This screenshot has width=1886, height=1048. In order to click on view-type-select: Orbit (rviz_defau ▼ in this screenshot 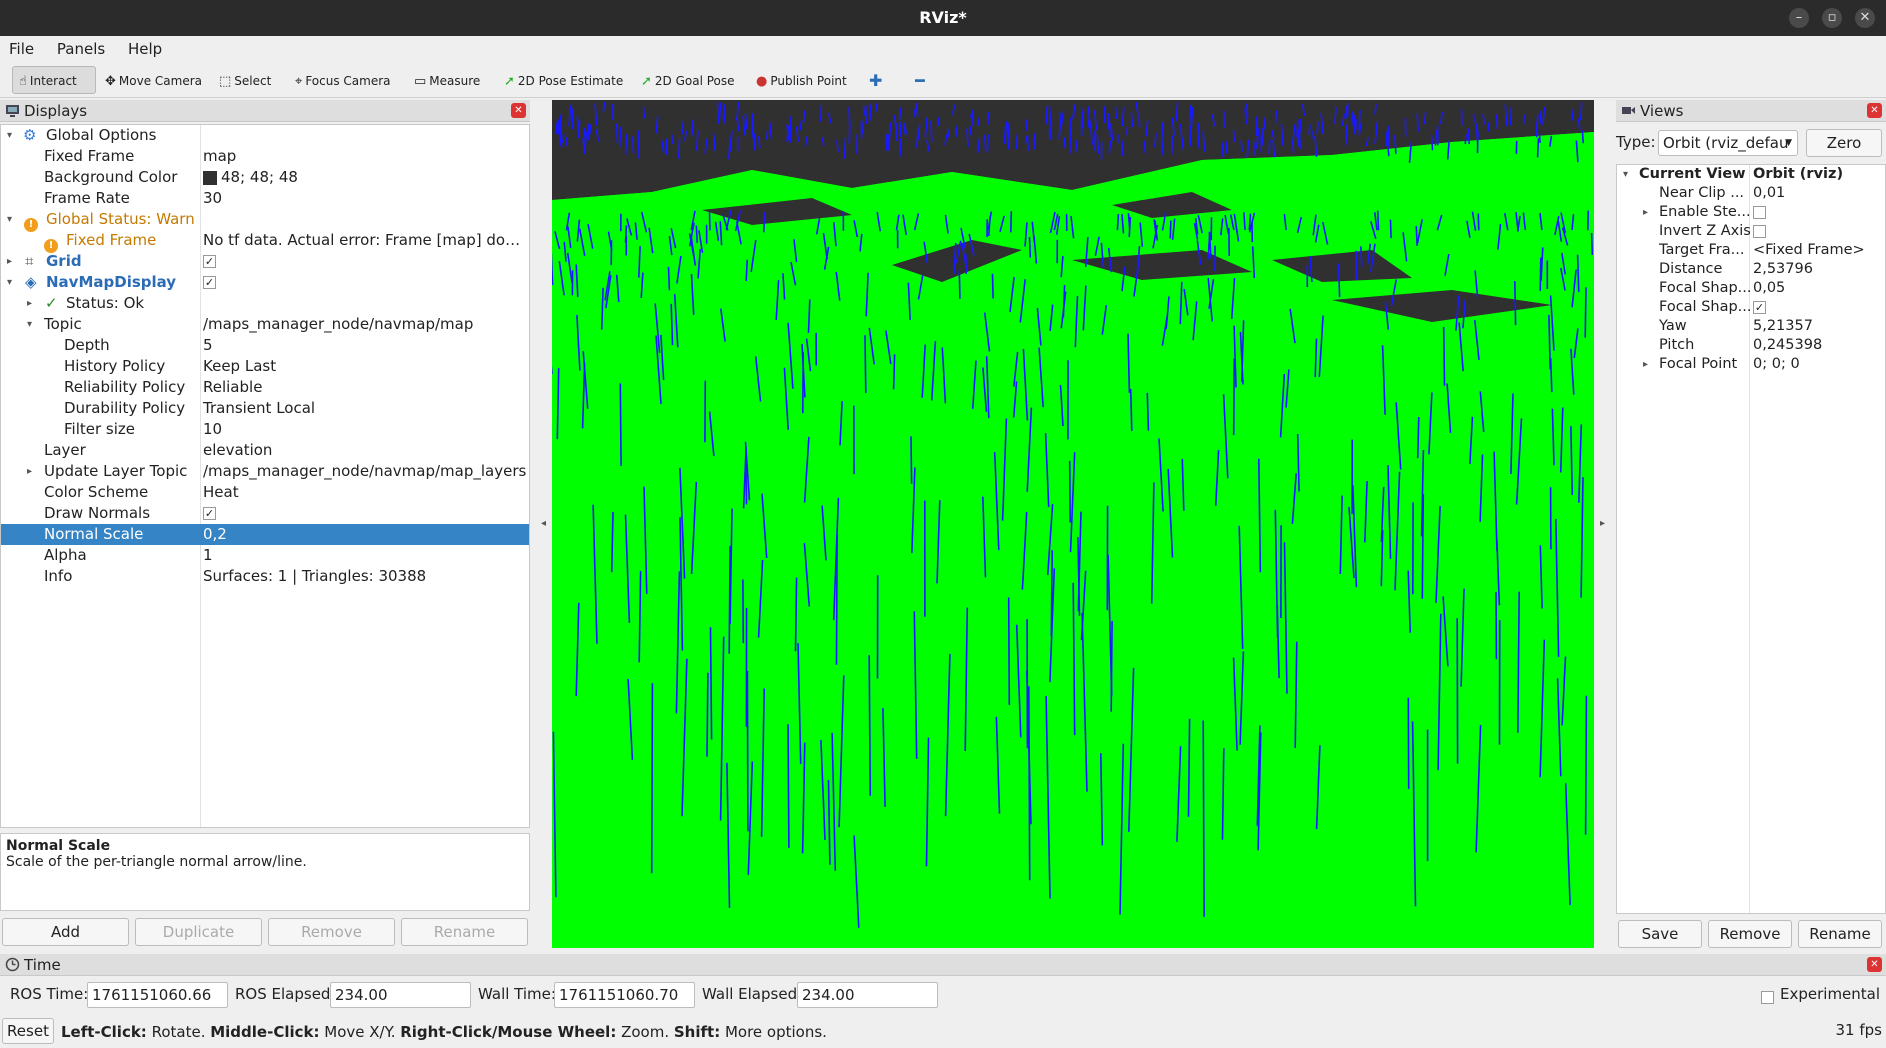, I will do `click(1728, 143)`.